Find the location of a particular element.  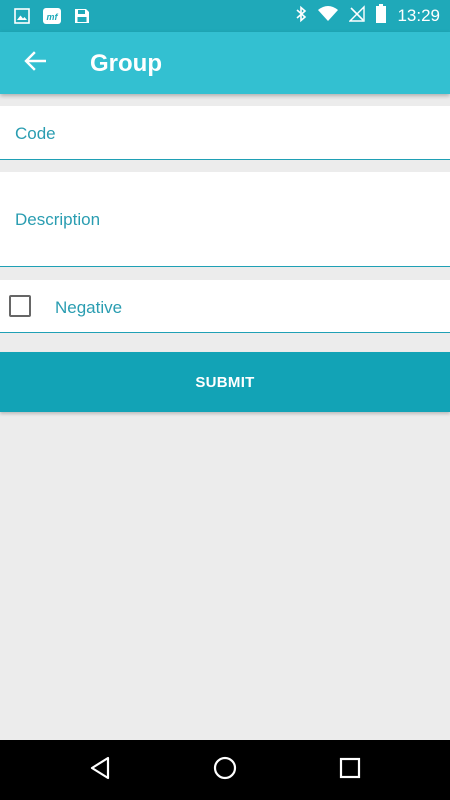

app-notification-icon: mf is located at coordinates (52, 18).